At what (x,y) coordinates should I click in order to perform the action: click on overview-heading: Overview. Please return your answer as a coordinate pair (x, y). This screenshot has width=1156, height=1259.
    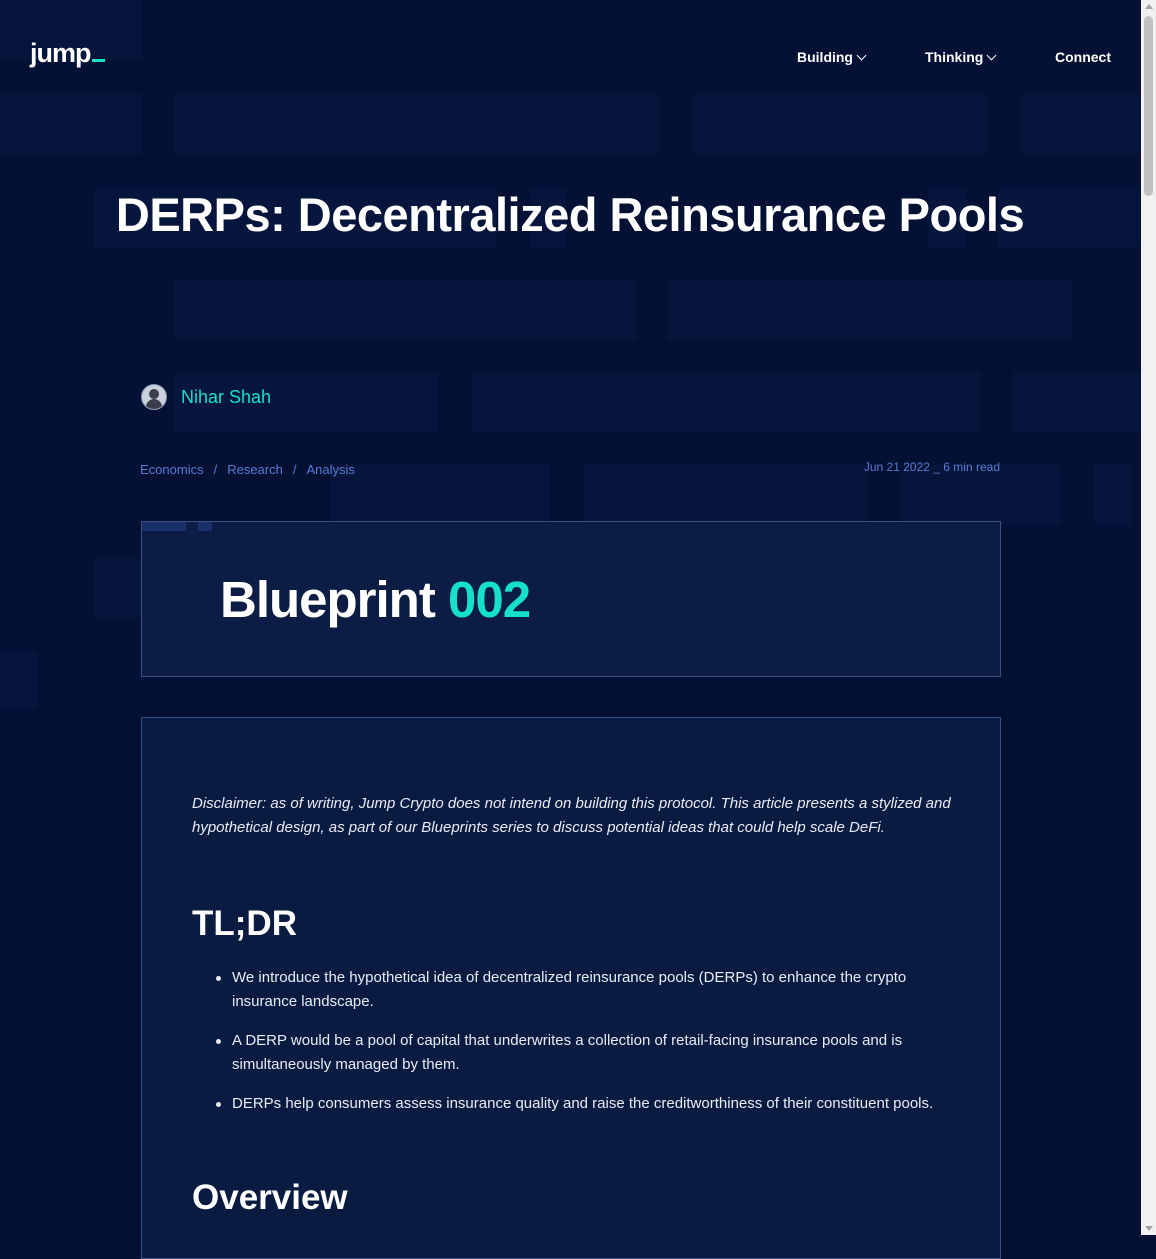
    Looking at the image, I should click on (270, 1197).